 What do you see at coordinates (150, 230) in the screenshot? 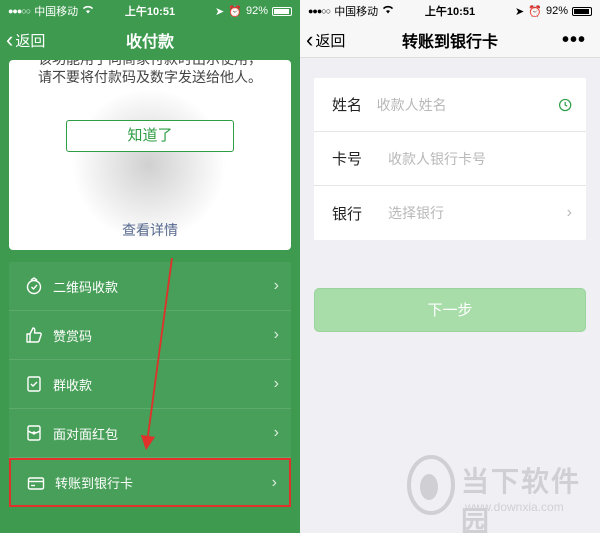
I see `view-details-link: 查看详情` at bounding box center [150, 230].